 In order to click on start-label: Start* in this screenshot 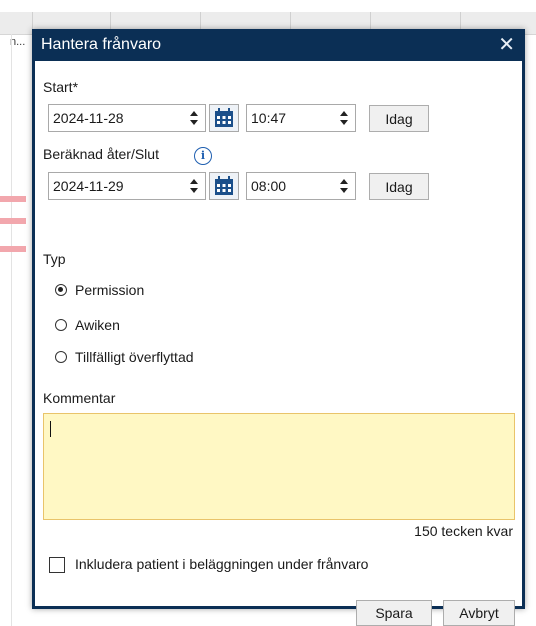, I will do `click(61, 87)`.